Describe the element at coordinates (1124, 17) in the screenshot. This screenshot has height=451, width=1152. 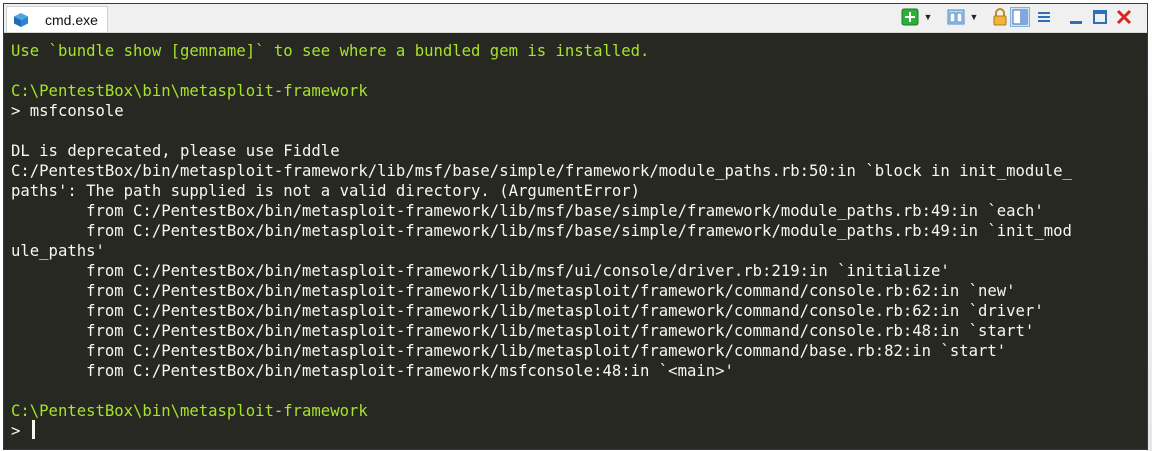
I see `close-icon` at that location.